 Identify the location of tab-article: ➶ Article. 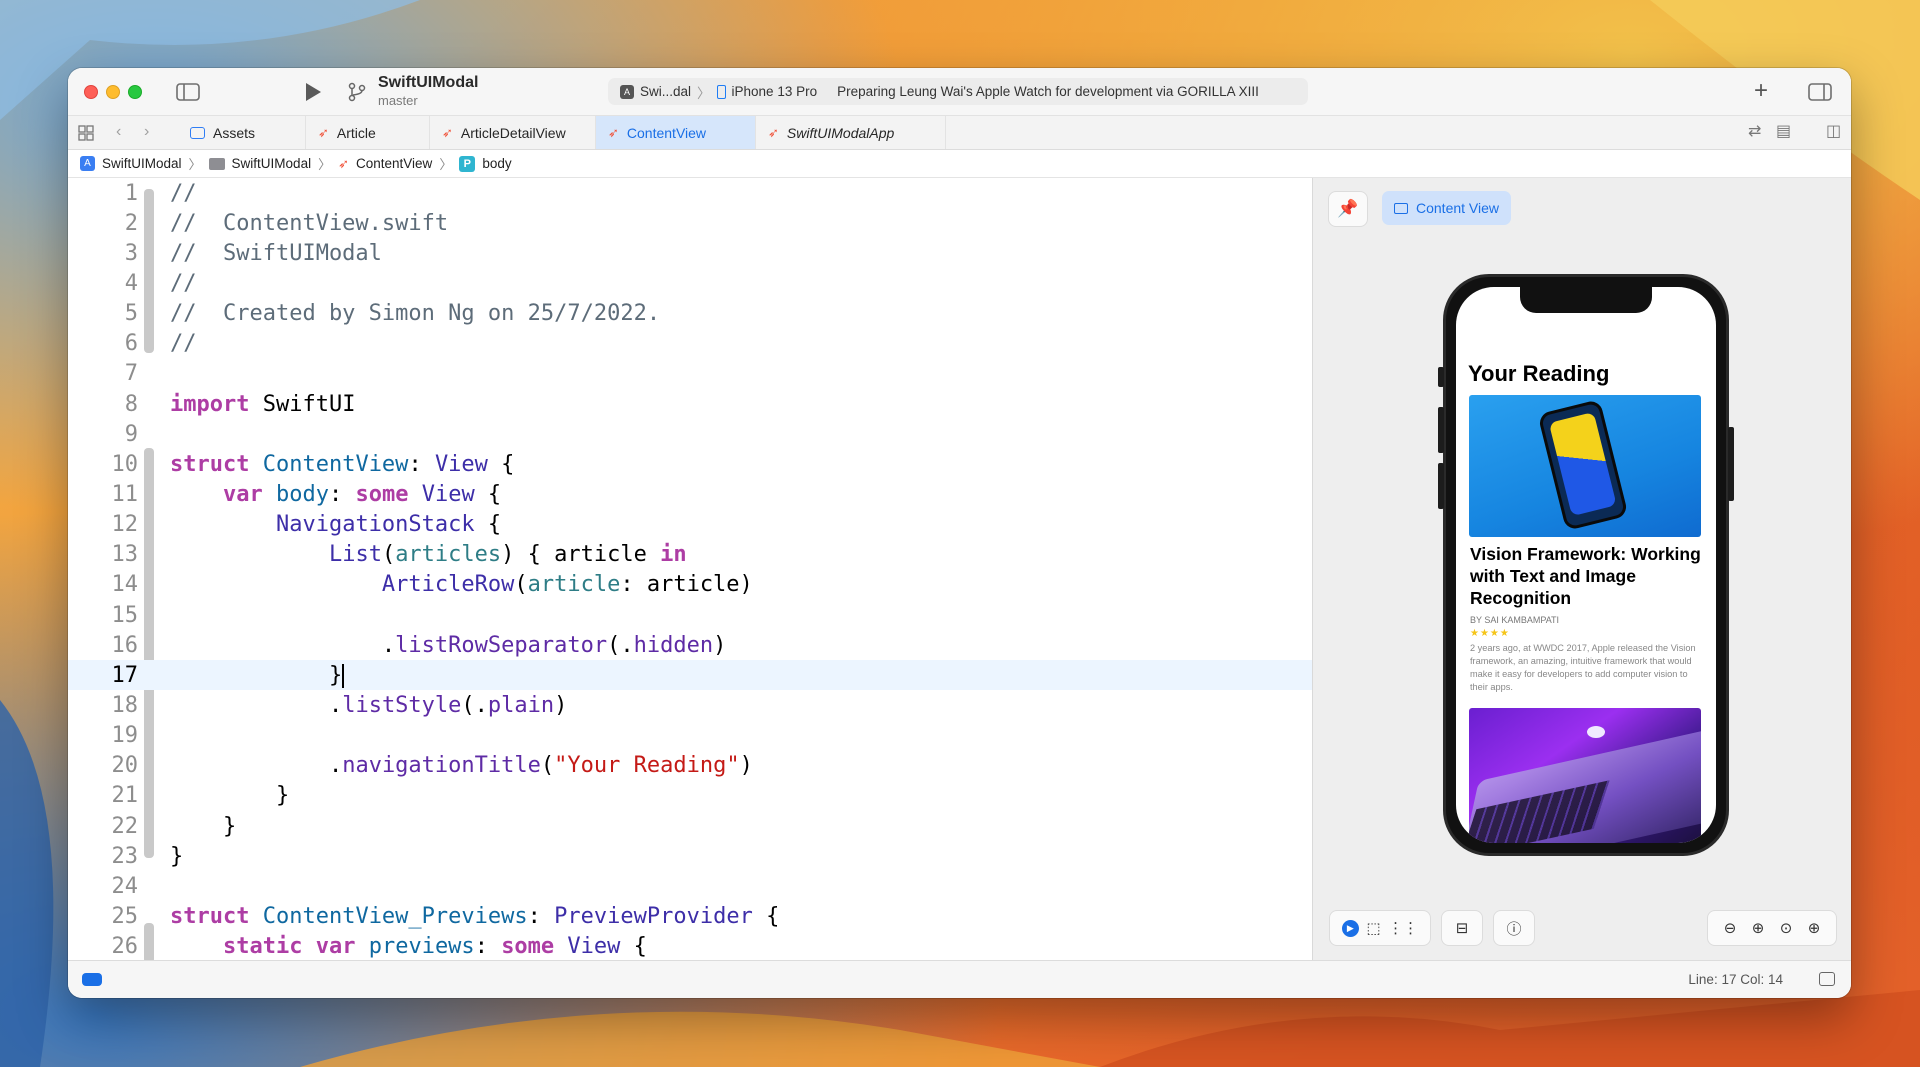
(368, 132).